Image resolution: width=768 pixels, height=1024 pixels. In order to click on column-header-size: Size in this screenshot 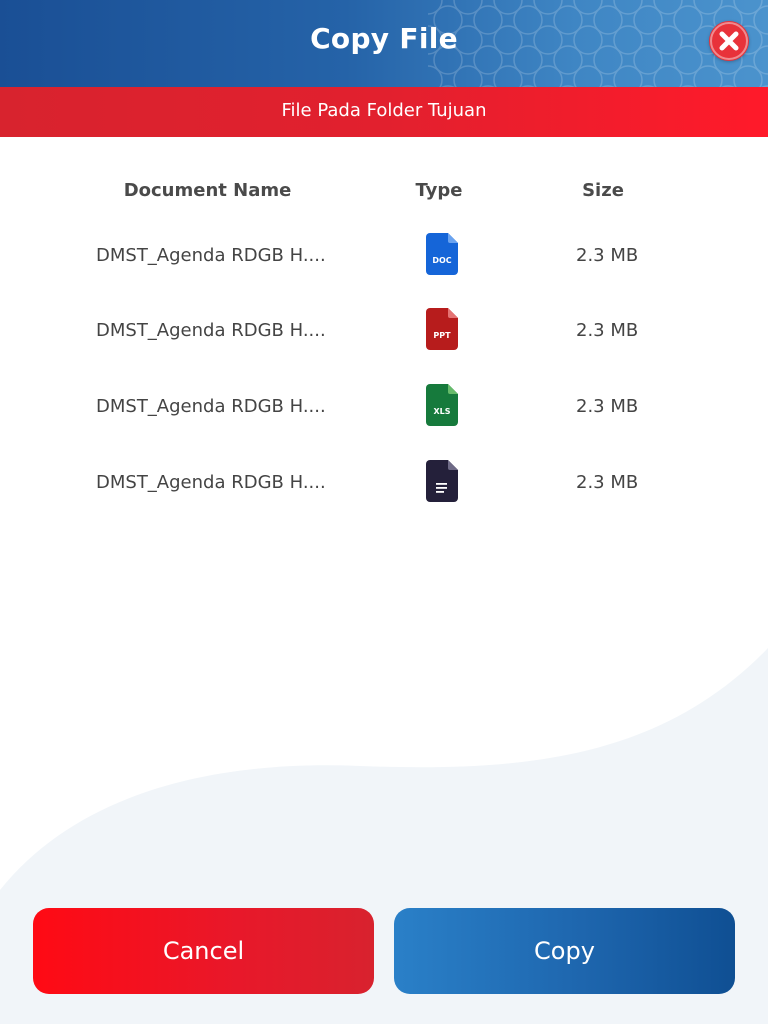, I will do `click(603, 190)`.